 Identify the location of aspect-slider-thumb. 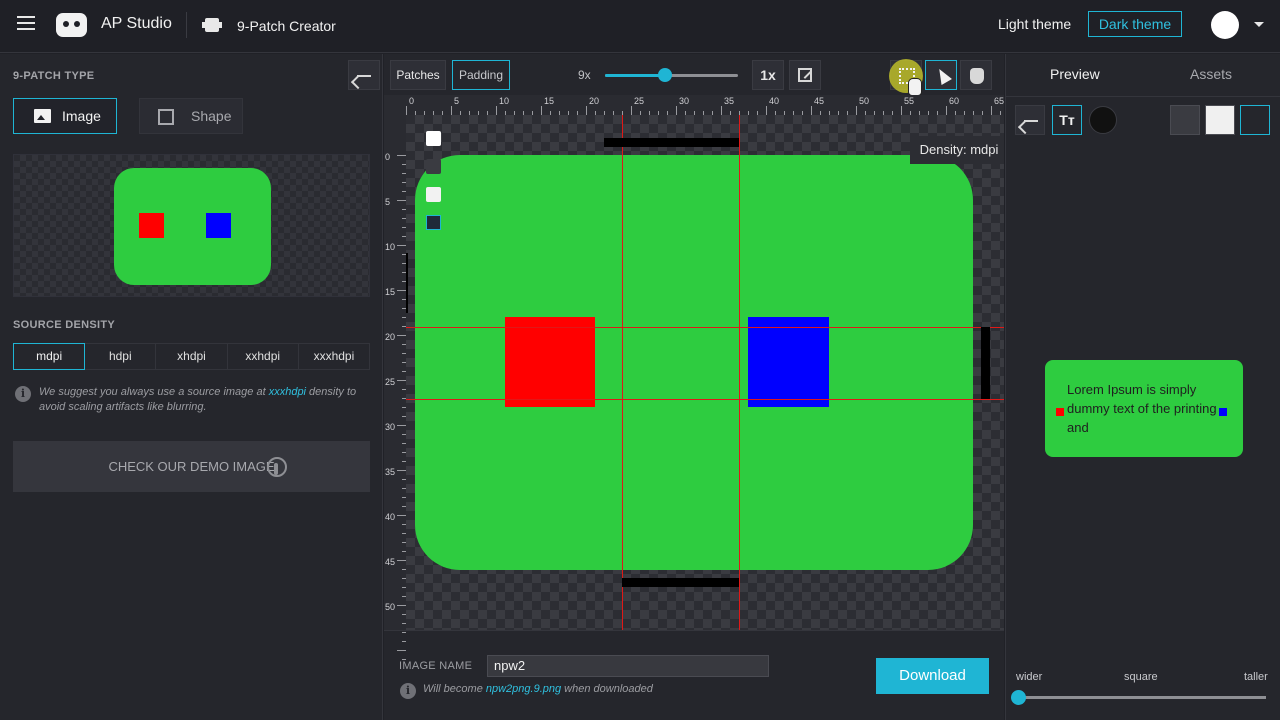
(1018, 697).